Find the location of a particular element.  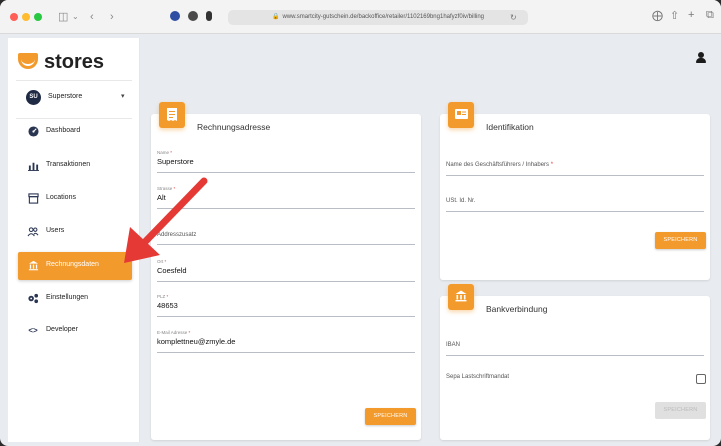

share-icon: ⇧ is located at coordinates (674, 15).